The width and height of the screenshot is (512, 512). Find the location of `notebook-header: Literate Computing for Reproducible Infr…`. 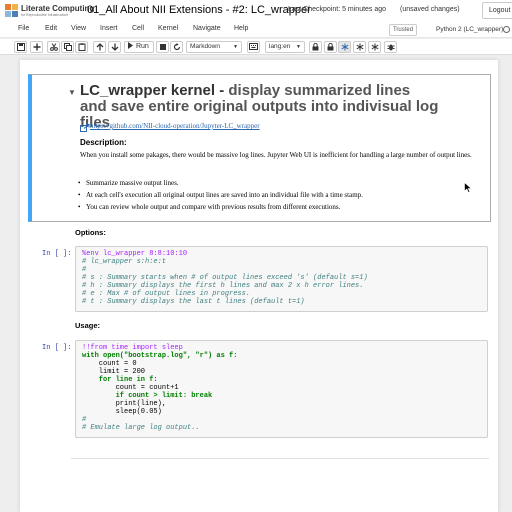

notebook-header: Literate Computing for Reproducible Infr… is located at coordinates (256, 11).